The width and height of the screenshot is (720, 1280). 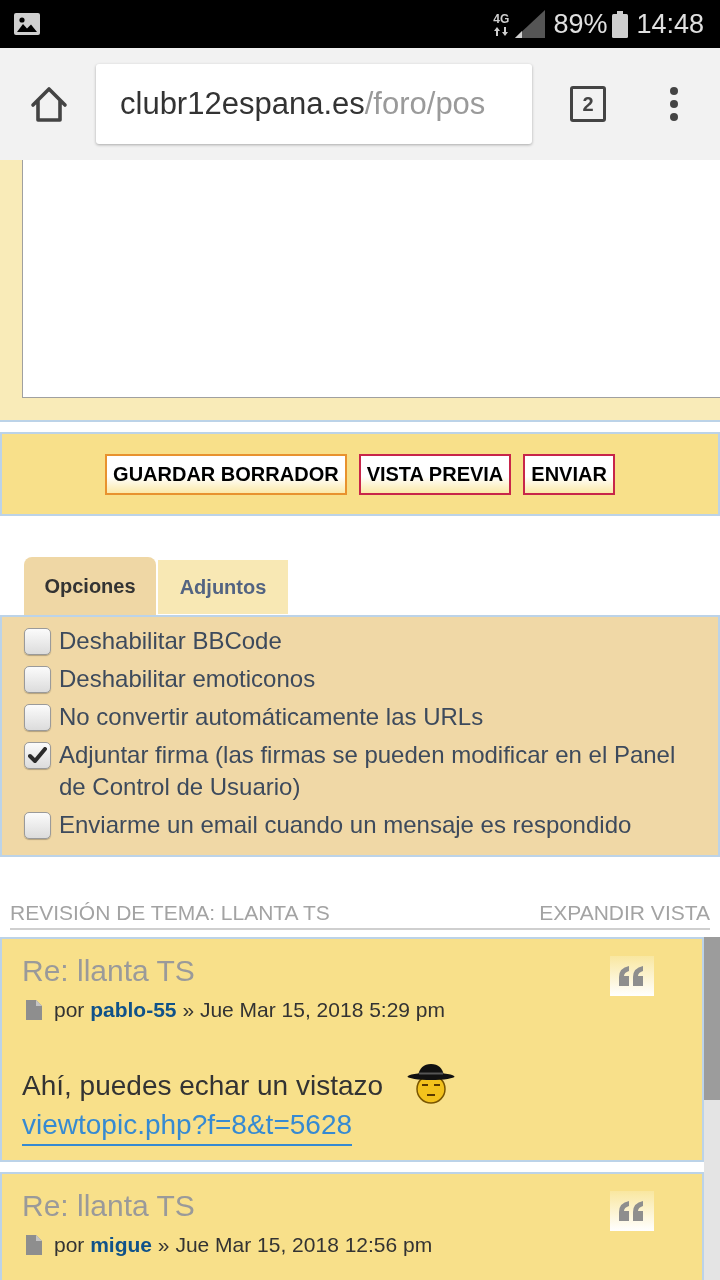 I want to click on preview-button: VISTA PREVIA, so click(x=435, y=474).